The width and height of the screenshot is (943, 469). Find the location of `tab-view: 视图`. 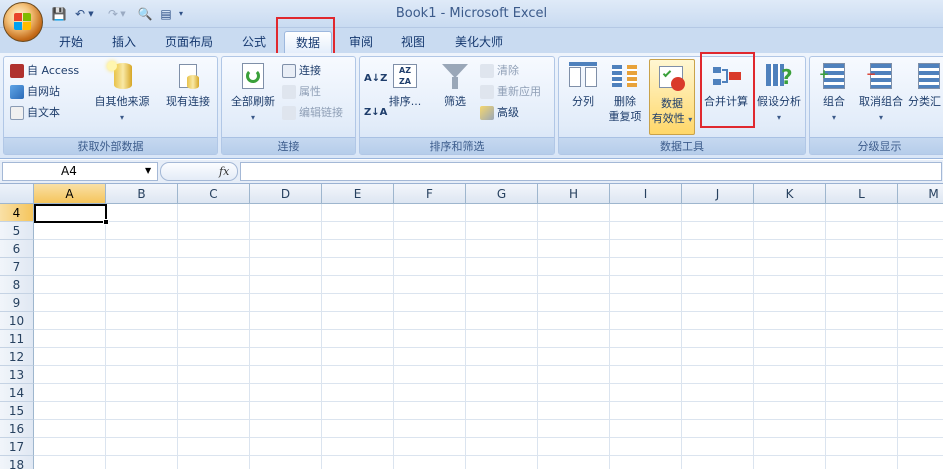

tab-view: 视图 is located at coordinates (413, 42).